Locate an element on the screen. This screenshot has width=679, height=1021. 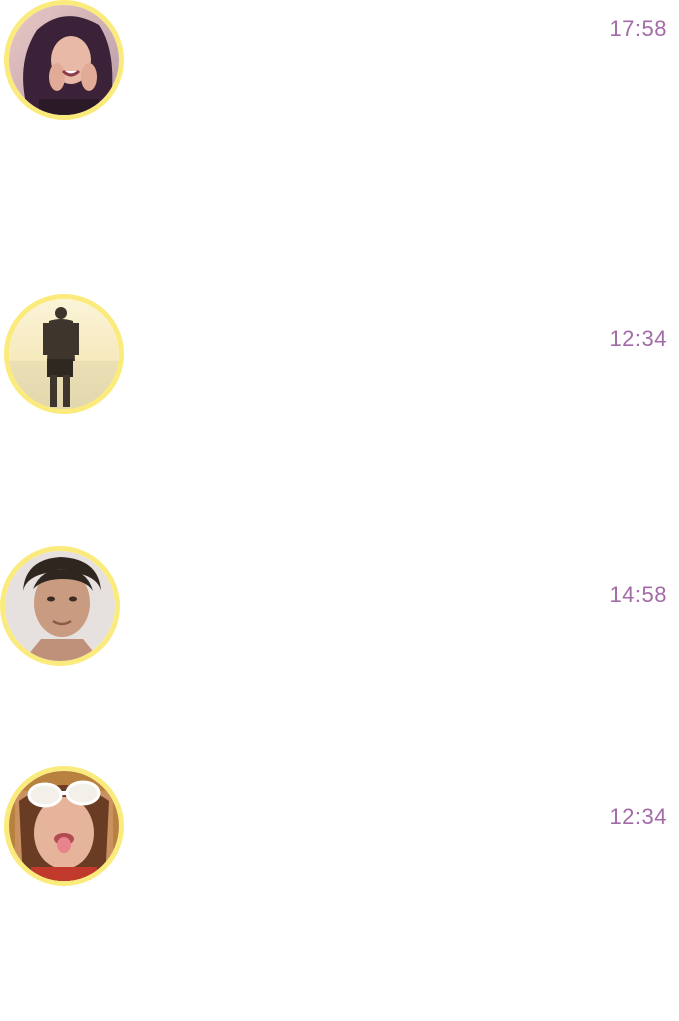
avatar-woman-smiling-icon is located at coordinates (64, 60).